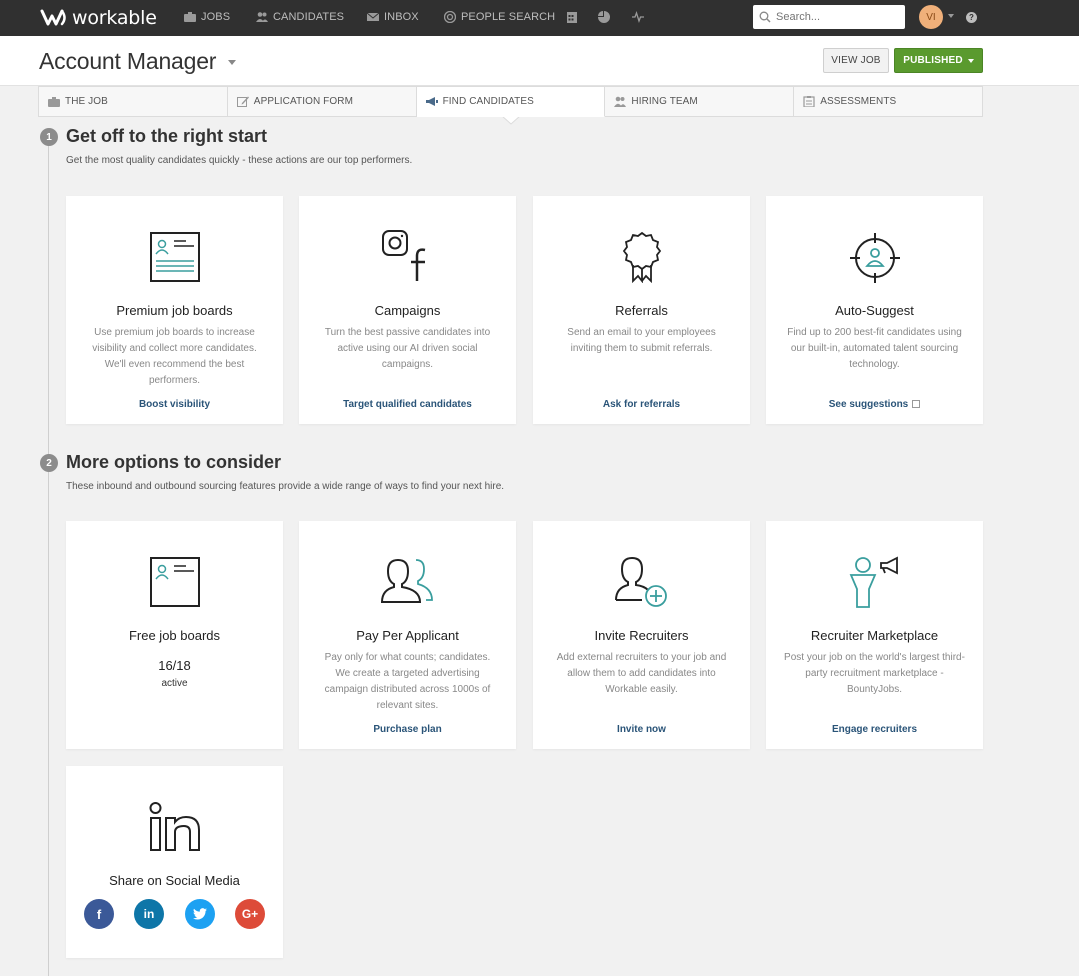  What do you see at coordinates (174, 683) in the screenshot?
I see `active-boards-label: active` at bounding box center [174, 683].